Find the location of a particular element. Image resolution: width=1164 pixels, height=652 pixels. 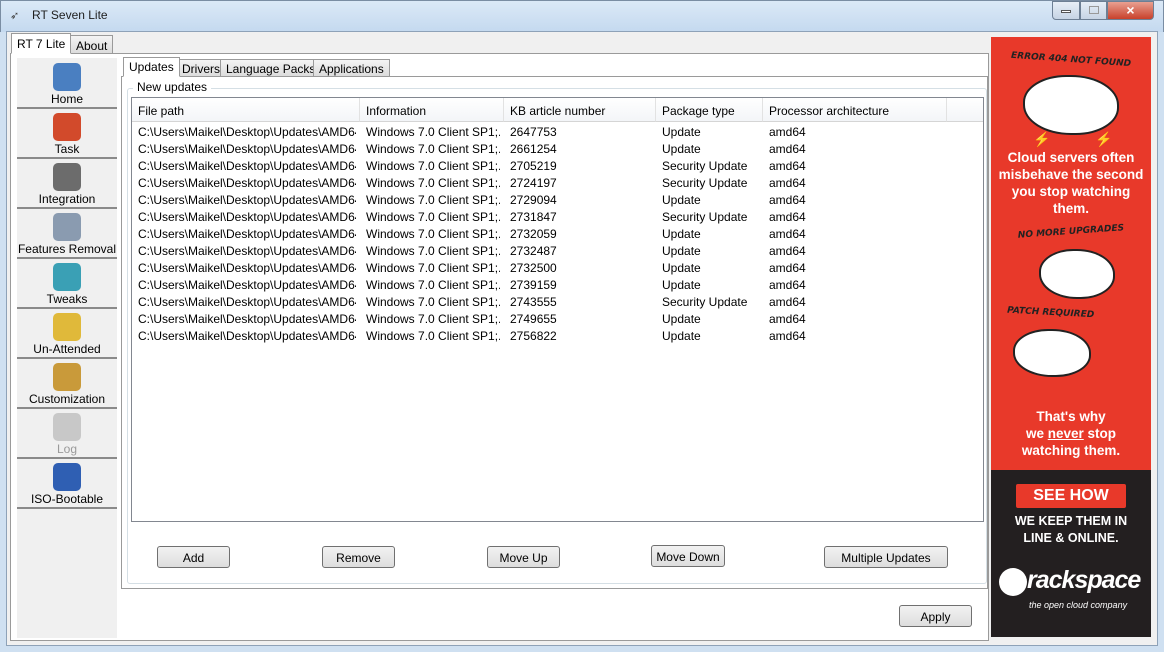

maximize-button is located at coordinates (1093, 10).